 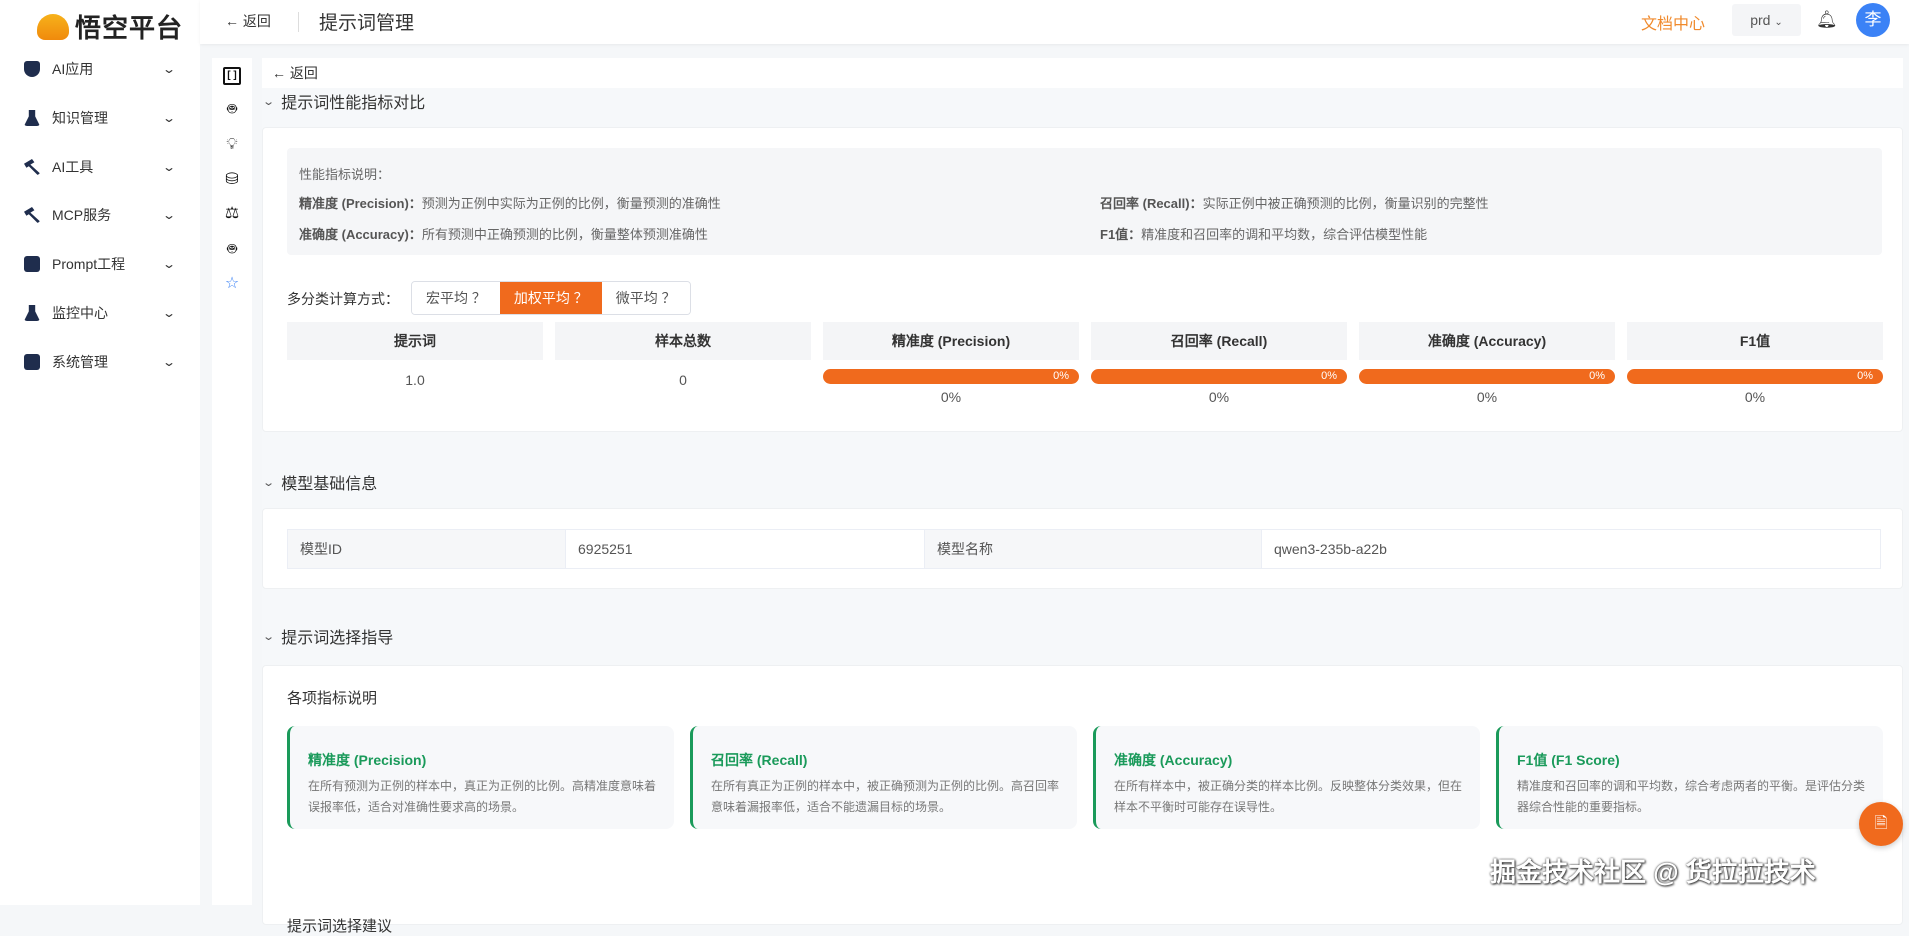 I want to click on bell-icon: 🔔︎, so click(x=1827, y=20).